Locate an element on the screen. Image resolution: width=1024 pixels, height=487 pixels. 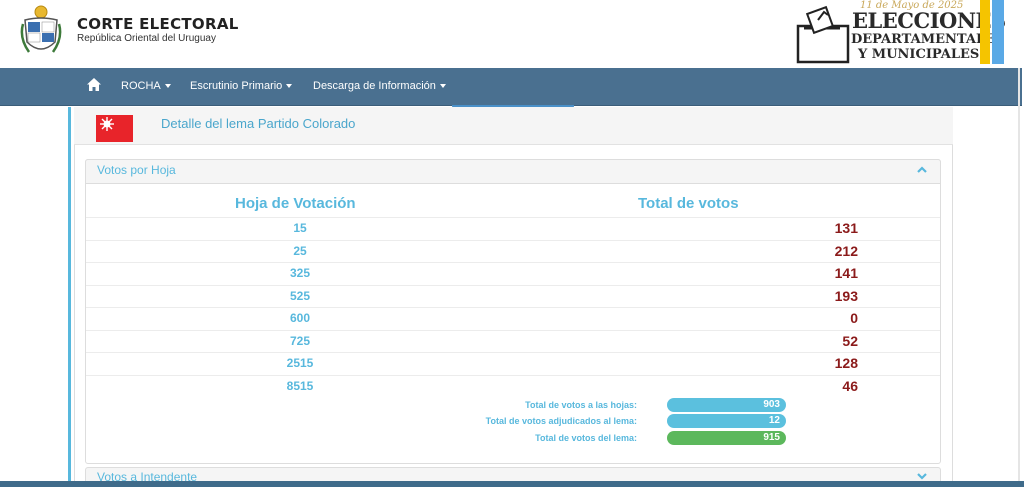
scrollbar-track is located at coordinates (1019, 277).